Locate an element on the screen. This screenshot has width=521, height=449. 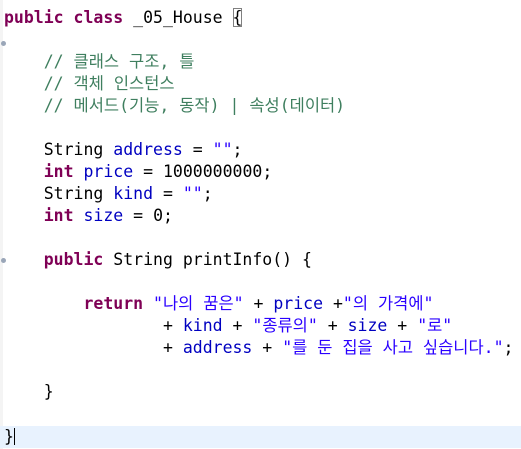
field-name: kind is located at coordinates (133, 193).